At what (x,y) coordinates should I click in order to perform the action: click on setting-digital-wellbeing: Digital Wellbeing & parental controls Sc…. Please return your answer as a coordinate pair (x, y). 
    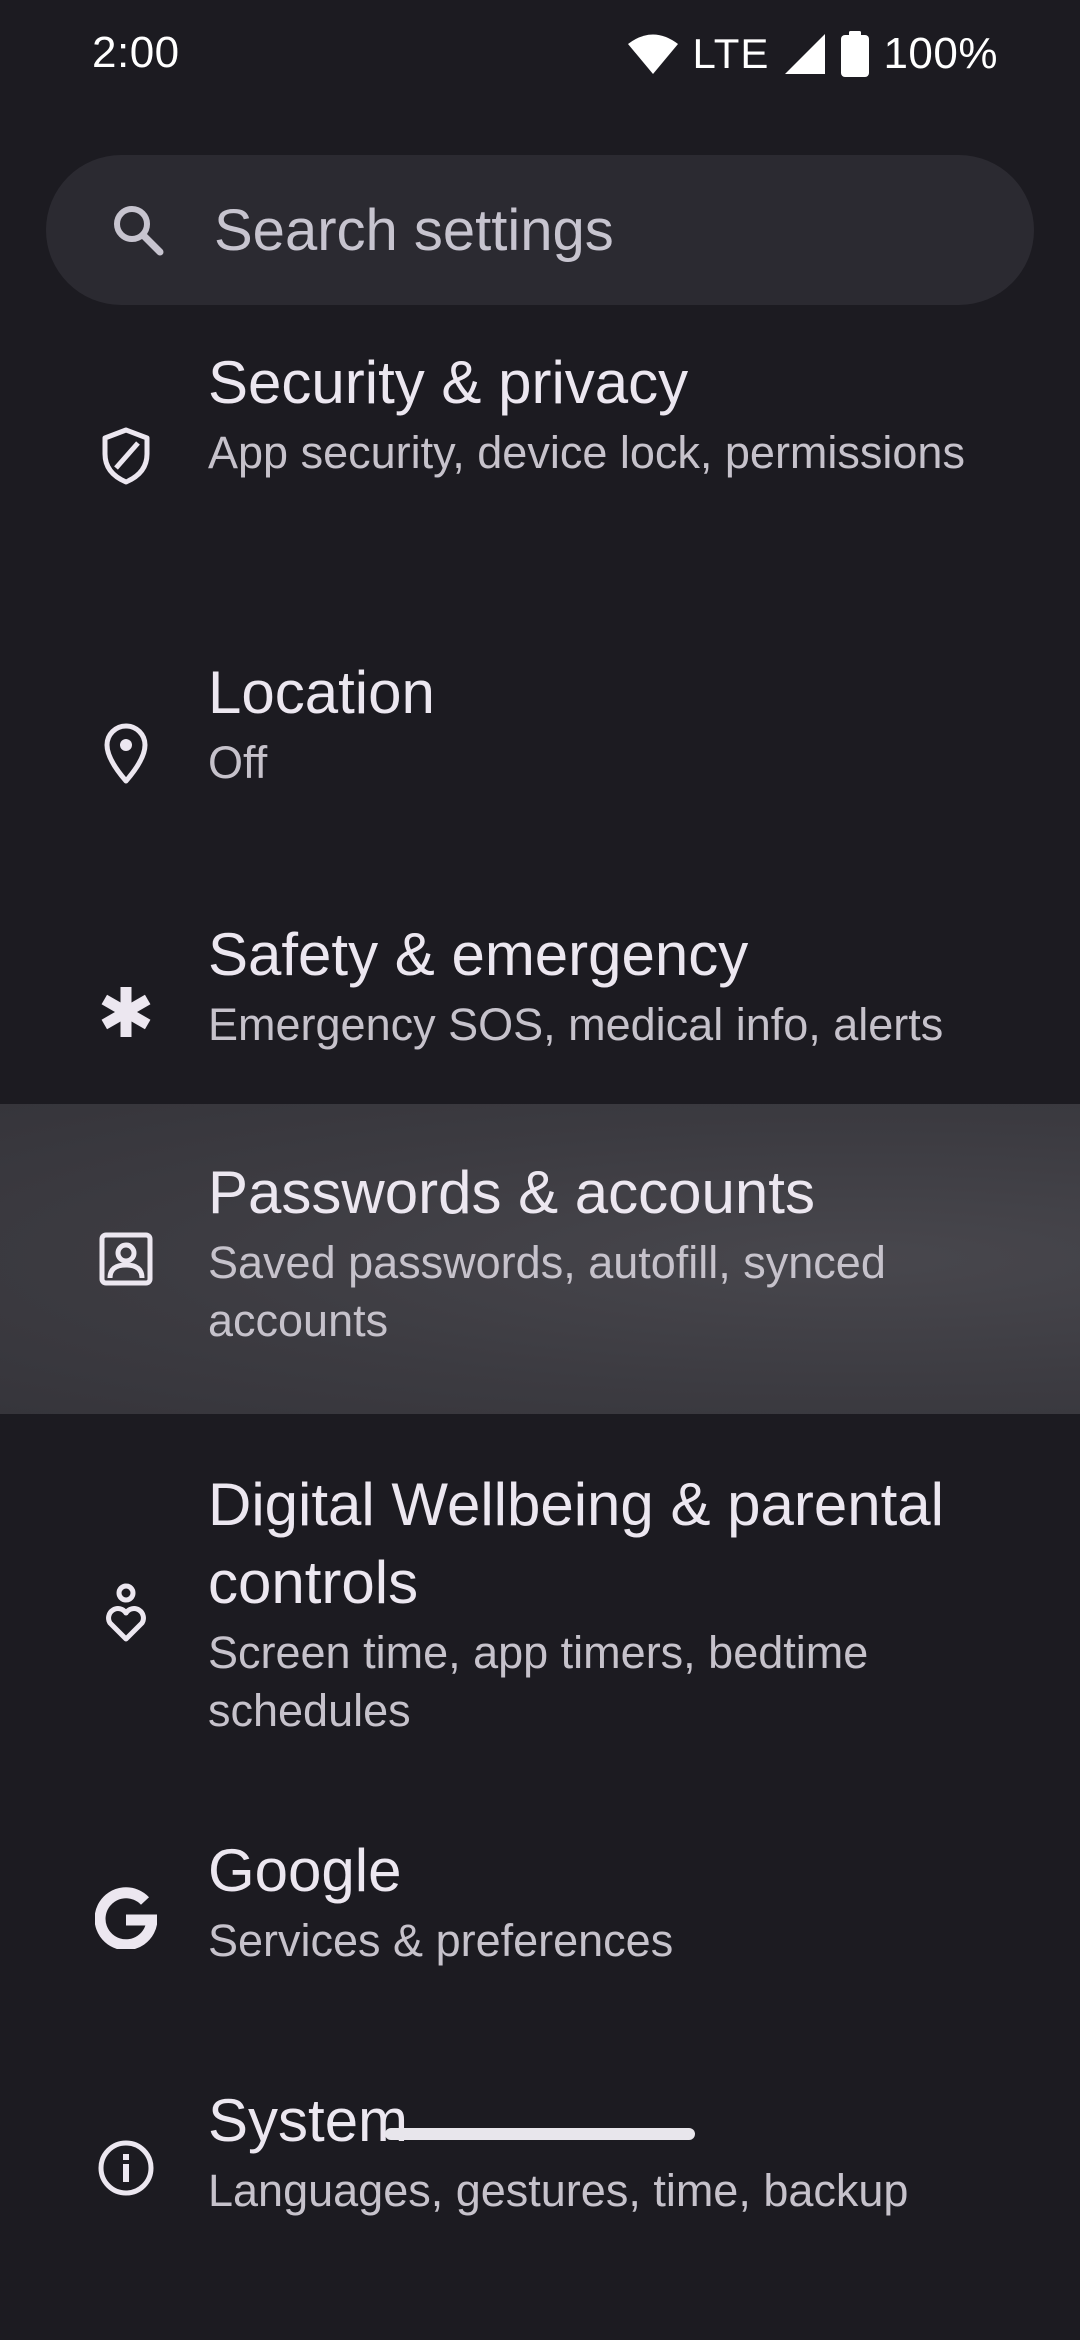
    Looking at the image, I should click on (540, 1605).